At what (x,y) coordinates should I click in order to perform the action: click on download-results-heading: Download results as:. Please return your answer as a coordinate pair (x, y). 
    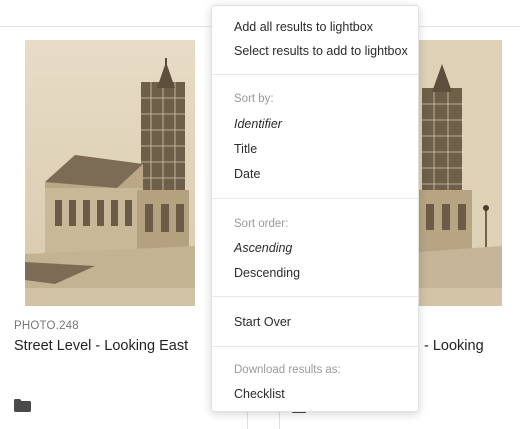
    Looking at the image, I should click on (287, 370).